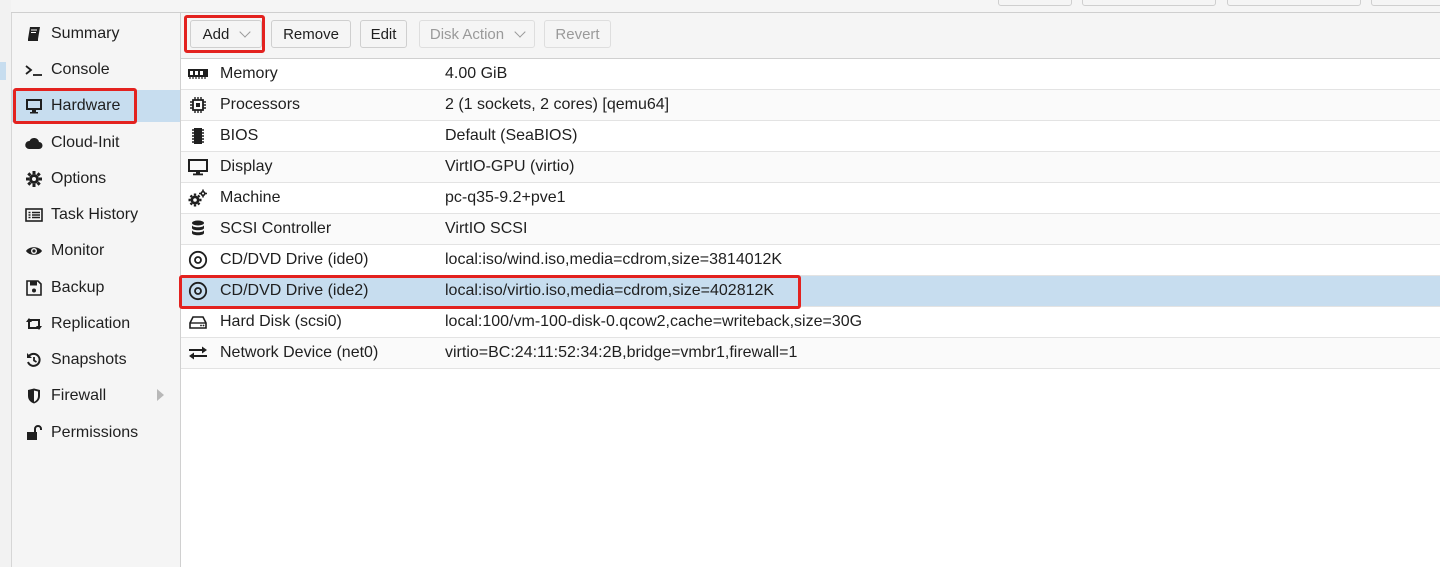 The width and height of the screenshot is (1440, 567). I want to click on sidebar-item-label: Console, so click(80, 69).